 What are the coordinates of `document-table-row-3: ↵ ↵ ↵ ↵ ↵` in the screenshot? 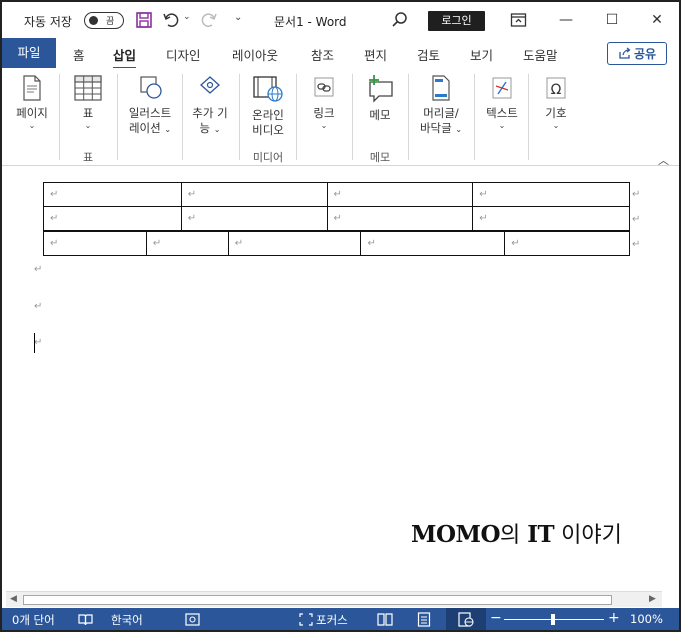 It's located at (336, 243).